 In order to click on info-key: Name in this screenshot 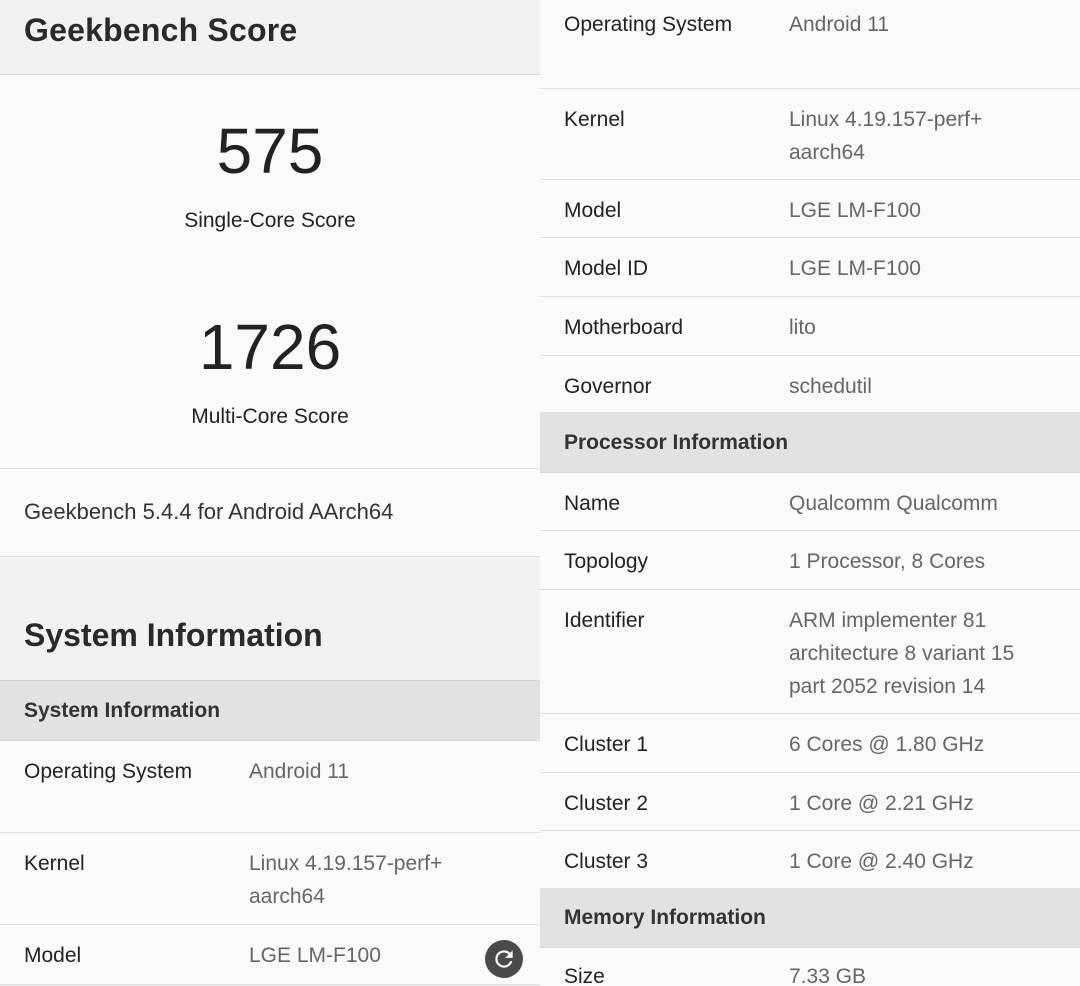, I will do `click(592, 503)`.